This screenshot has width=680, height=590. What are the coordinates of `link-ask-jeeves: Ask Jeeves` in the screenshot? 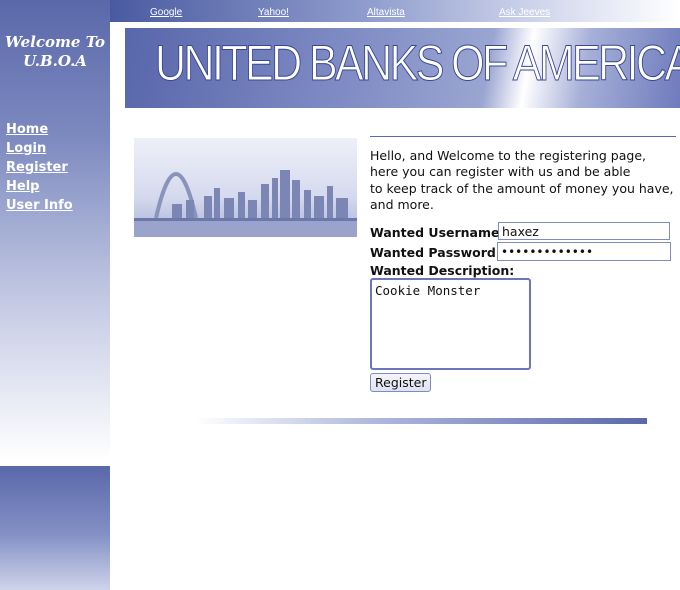 It's located at (524, 12).